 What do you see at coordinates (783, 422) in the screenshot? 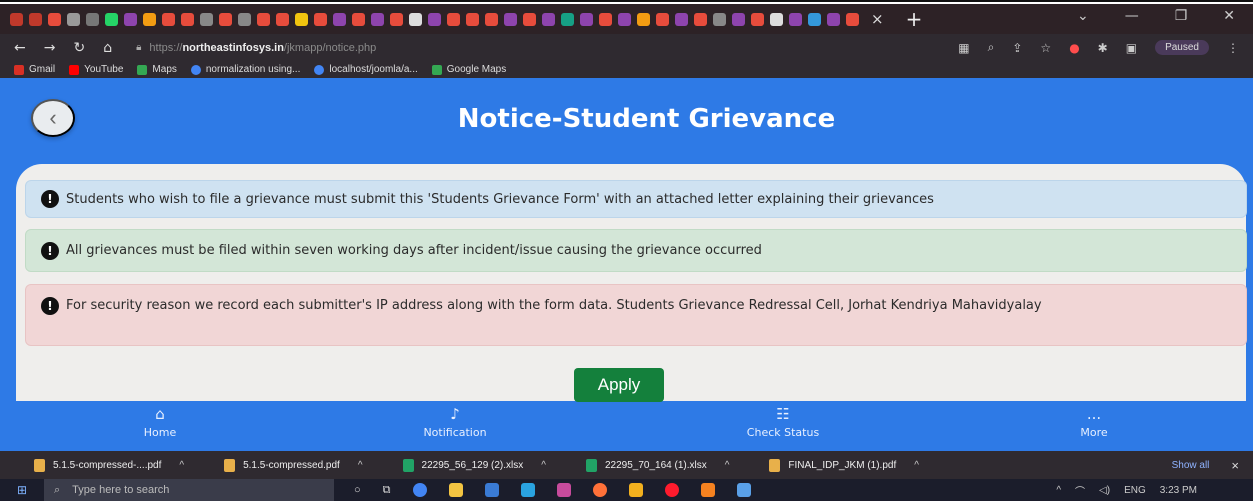
I see `nav-check-status: ☷ Check Status` at bounding box center [783, 422].